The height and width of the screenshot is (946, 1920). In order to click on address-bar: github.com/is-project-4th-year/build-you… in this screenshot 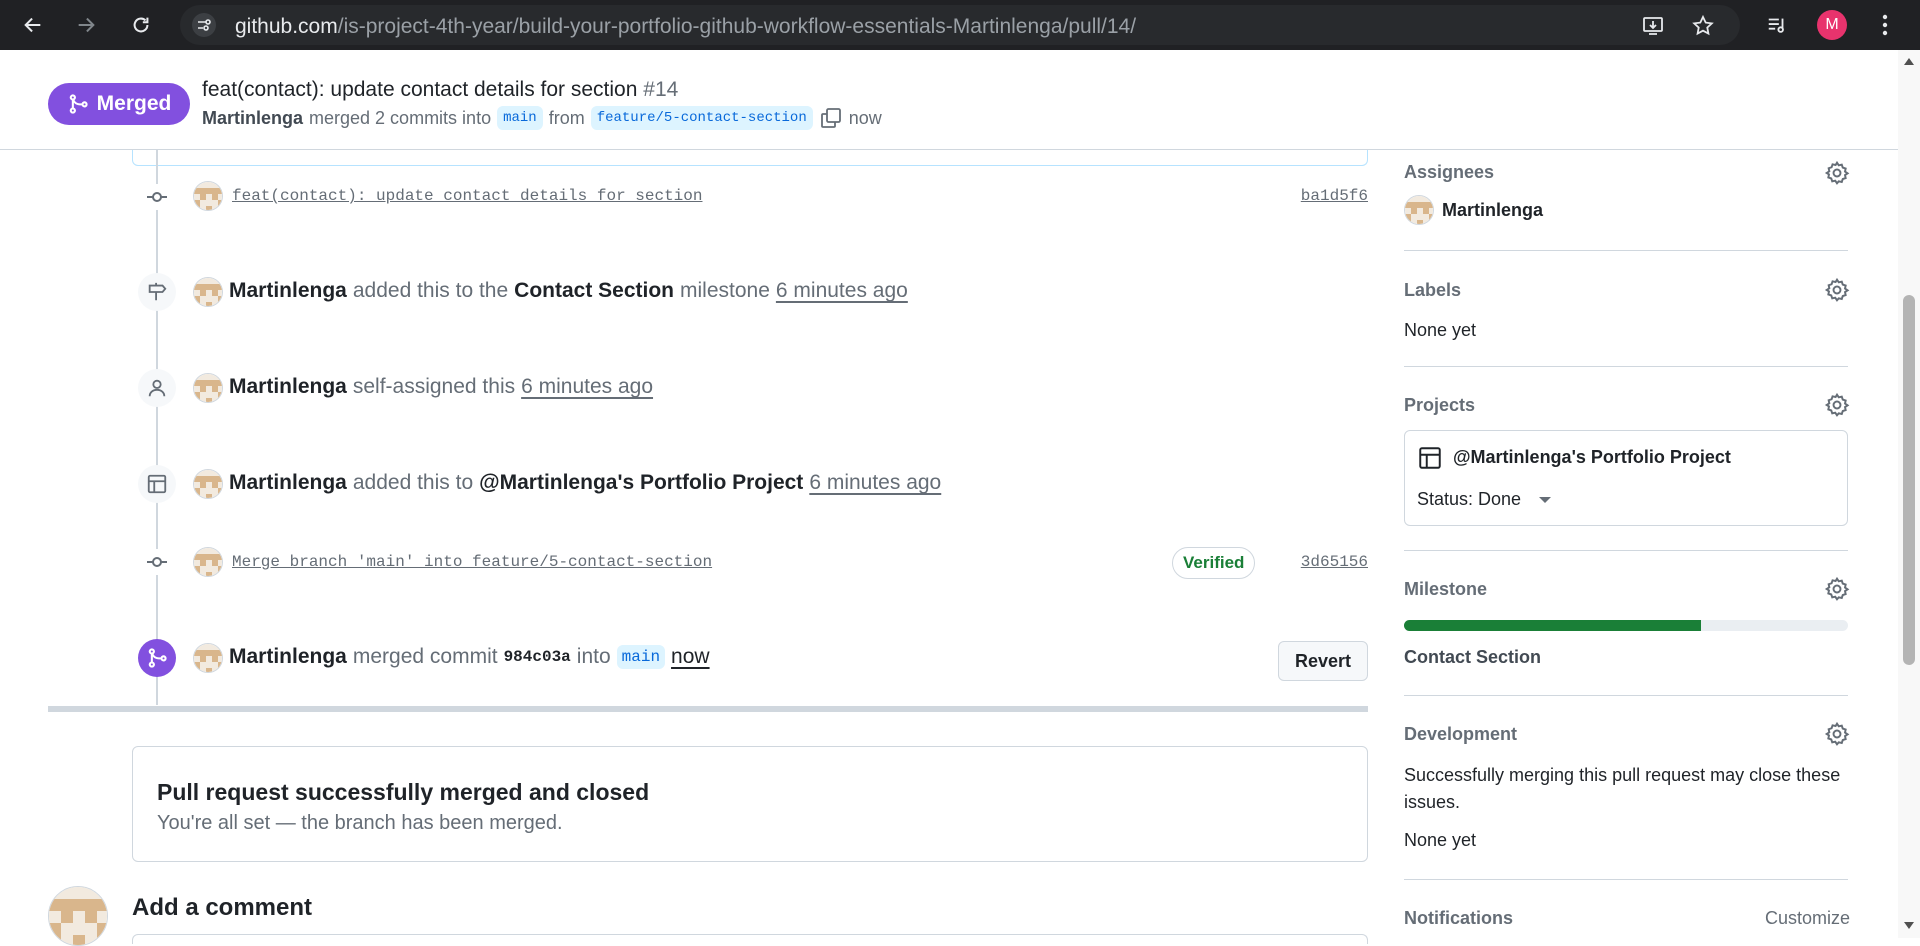, I will do `click(960, 25)`.